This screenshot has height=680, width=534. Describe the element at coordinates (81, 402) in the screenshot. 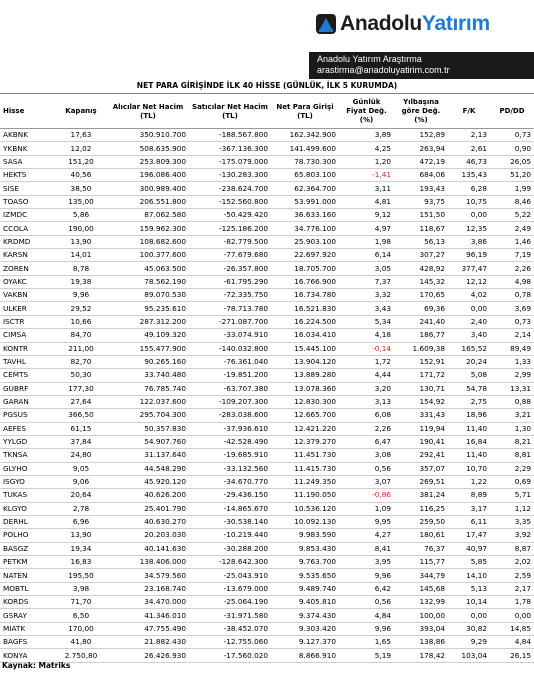

I see `cell-kapanis: 27,64` at that location.